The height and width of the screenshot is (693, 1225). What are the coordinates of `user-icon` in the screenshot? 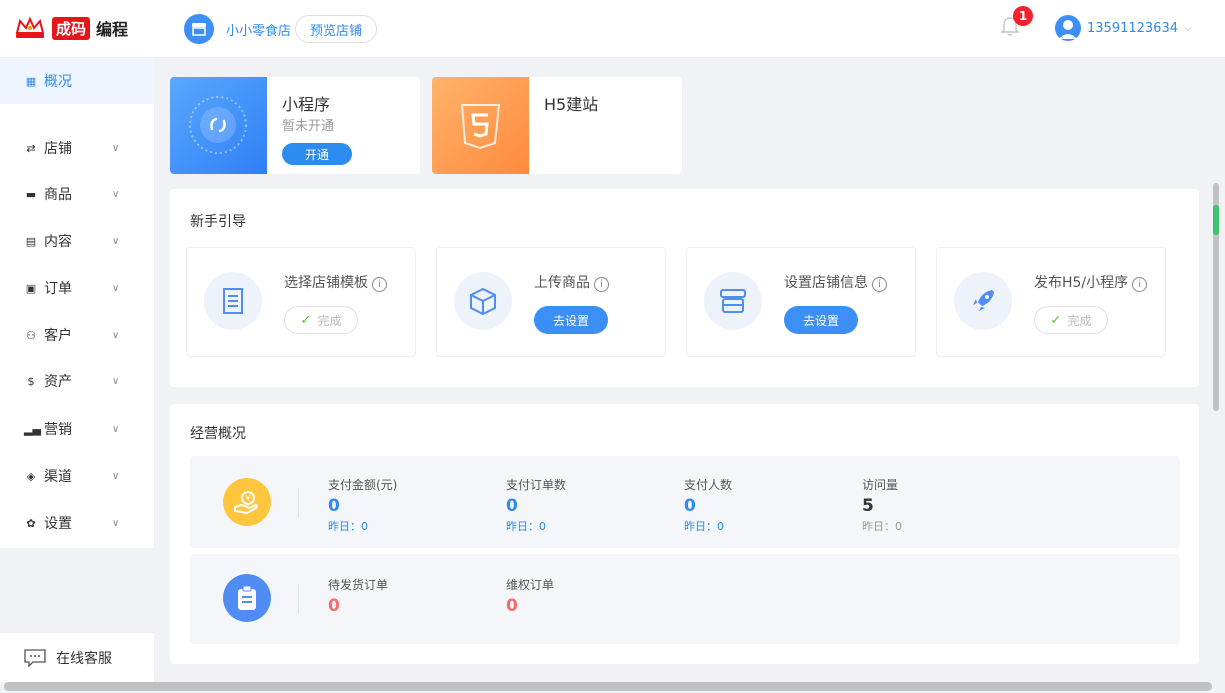 It's located at (1068, 29).